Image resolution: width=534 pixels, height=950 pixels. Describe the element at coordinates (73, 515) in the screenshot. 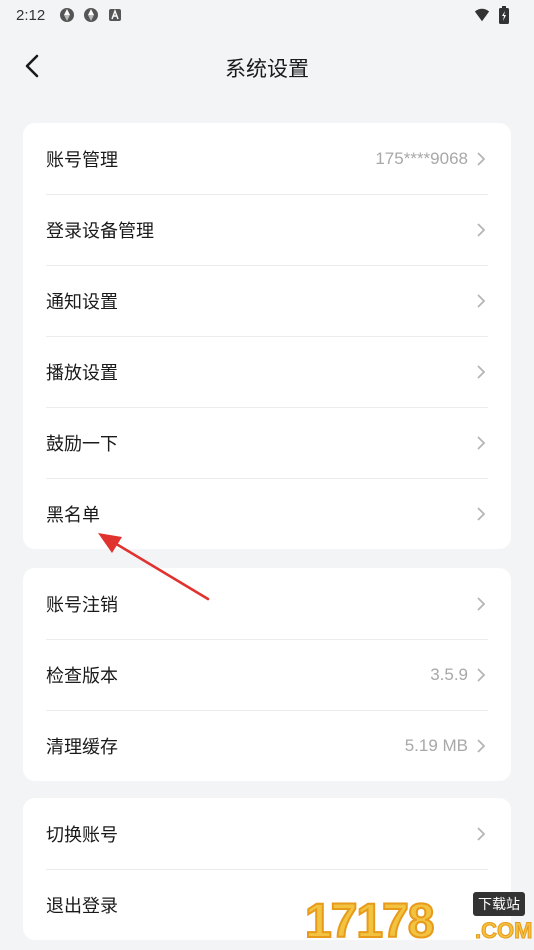

I see `row-label: 黑名单` at that location.